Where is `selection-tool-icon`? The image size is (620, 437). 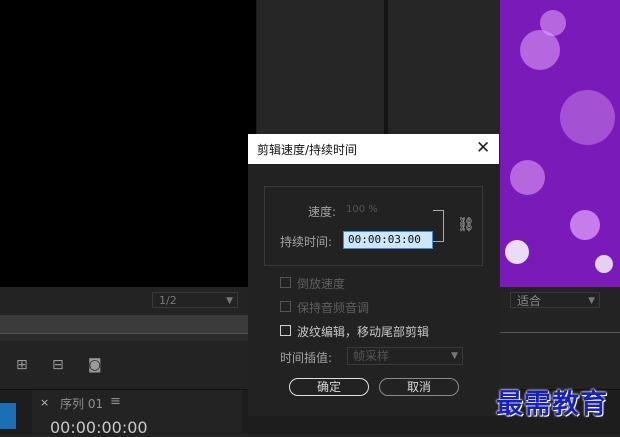
selection-tool-icon is located at coordinates (8, 416).